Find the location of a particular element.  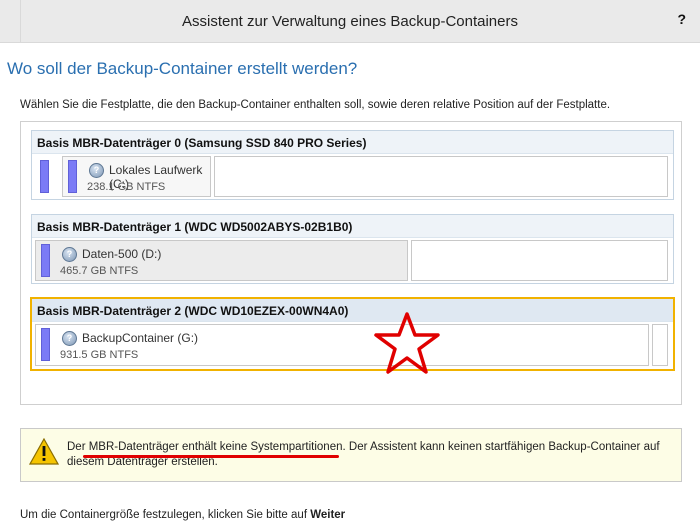

help-button: ? is located at coordinates (681, 19).